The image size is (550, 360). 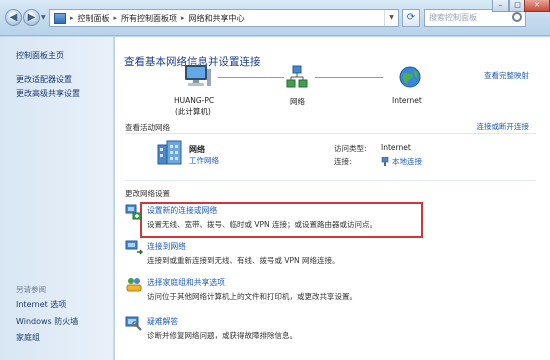 What do you see at coordinates (28, 337) in the screenshot?
I see `sidebar-item-homegroup: 家庭组` at bounding box center [28, 337].